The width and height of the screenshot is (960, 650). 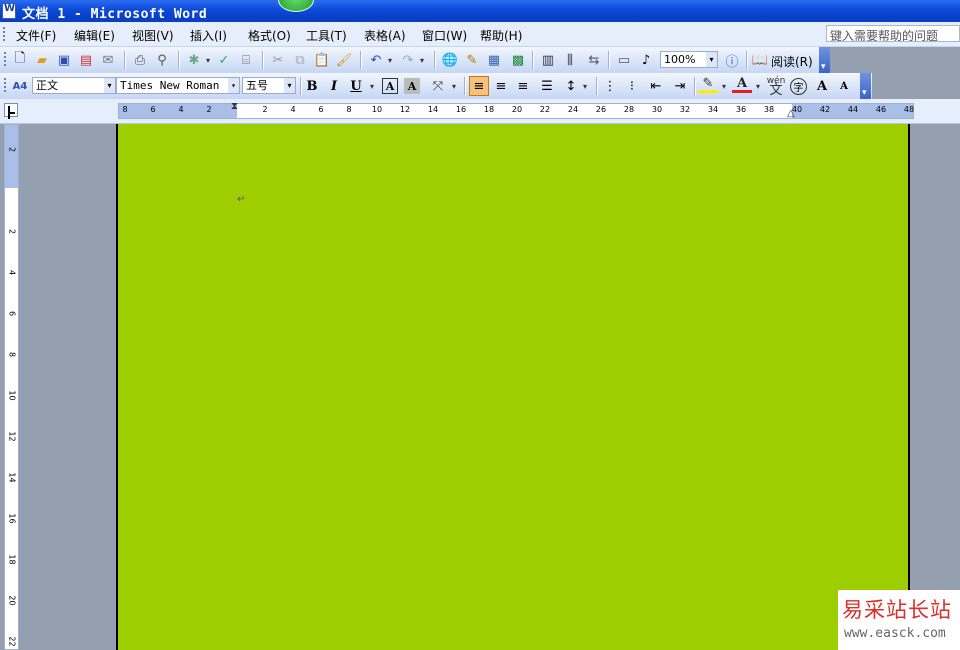 What do you see at coordinates (494, 60) in the screenshot?
I see `insert-table-icon: ▦` at bounding box center [494, 60].